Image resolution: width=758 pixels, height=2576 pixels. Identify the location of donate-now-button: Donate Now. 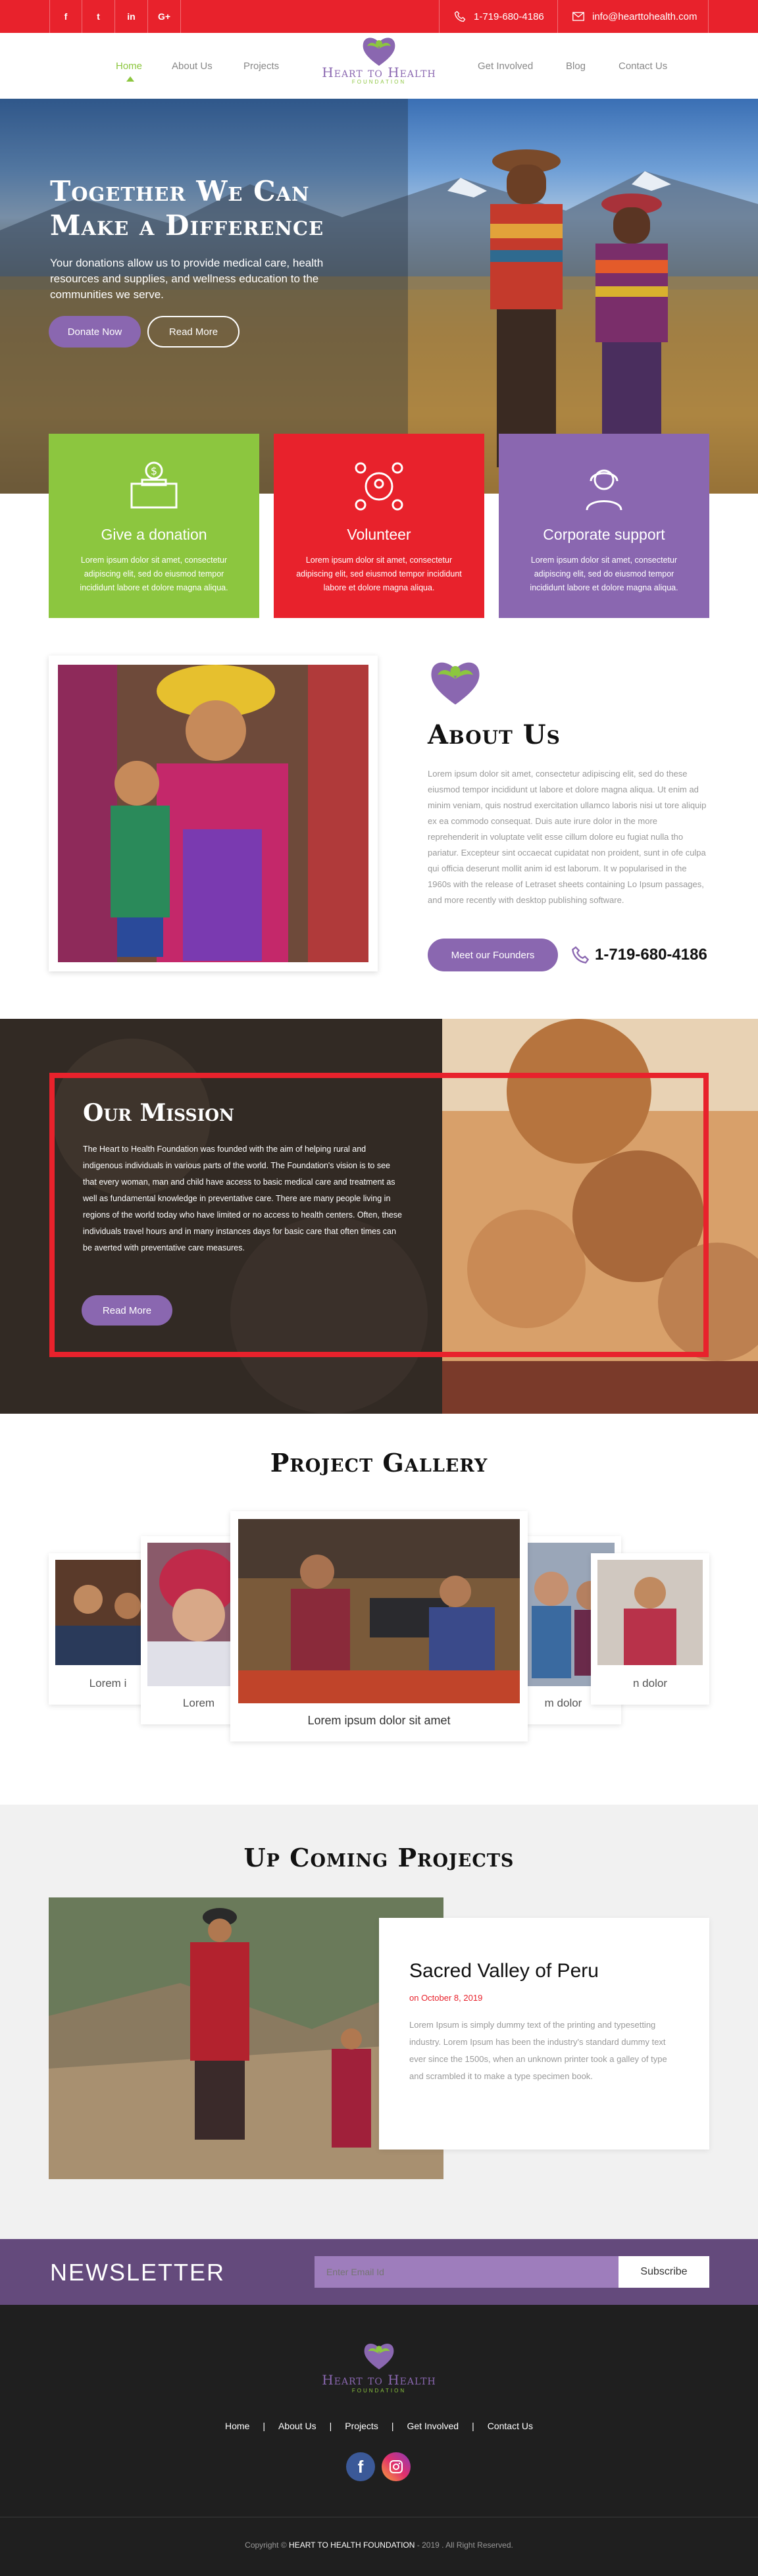
(95, 332).